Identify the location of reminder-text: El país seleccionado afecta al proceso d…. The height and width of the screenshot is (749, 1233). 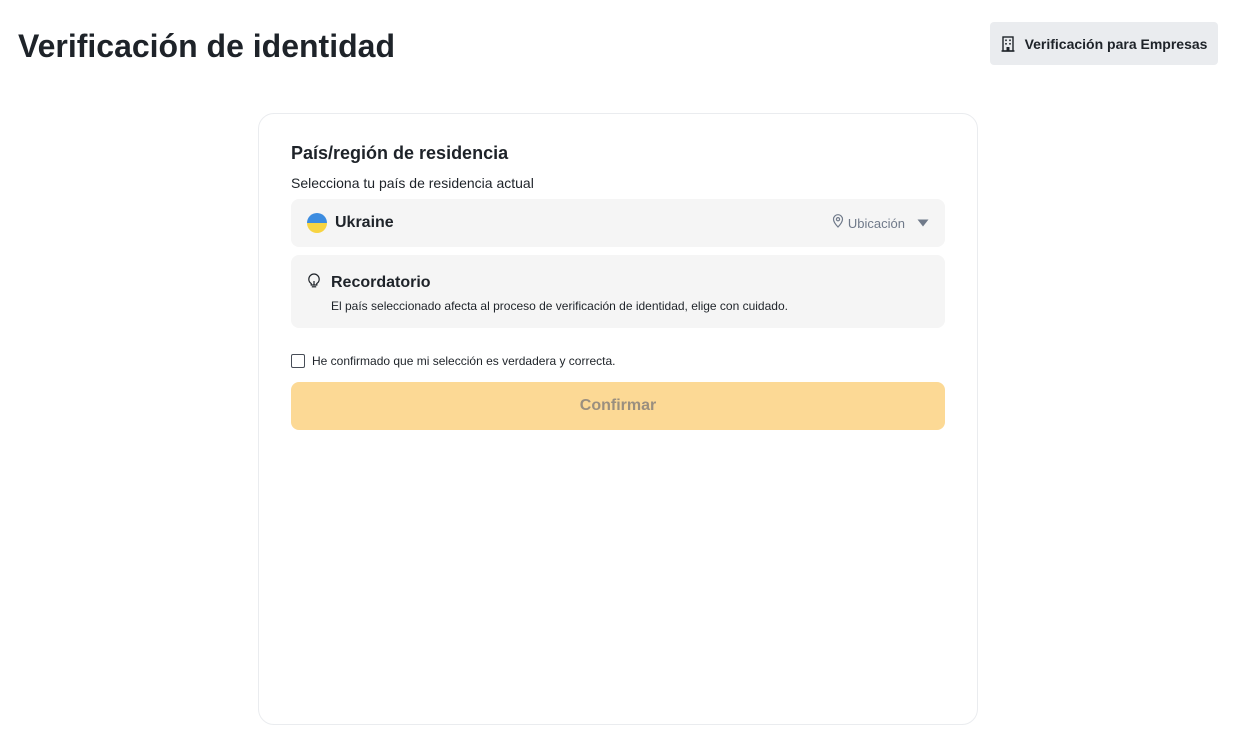
(559, 306).